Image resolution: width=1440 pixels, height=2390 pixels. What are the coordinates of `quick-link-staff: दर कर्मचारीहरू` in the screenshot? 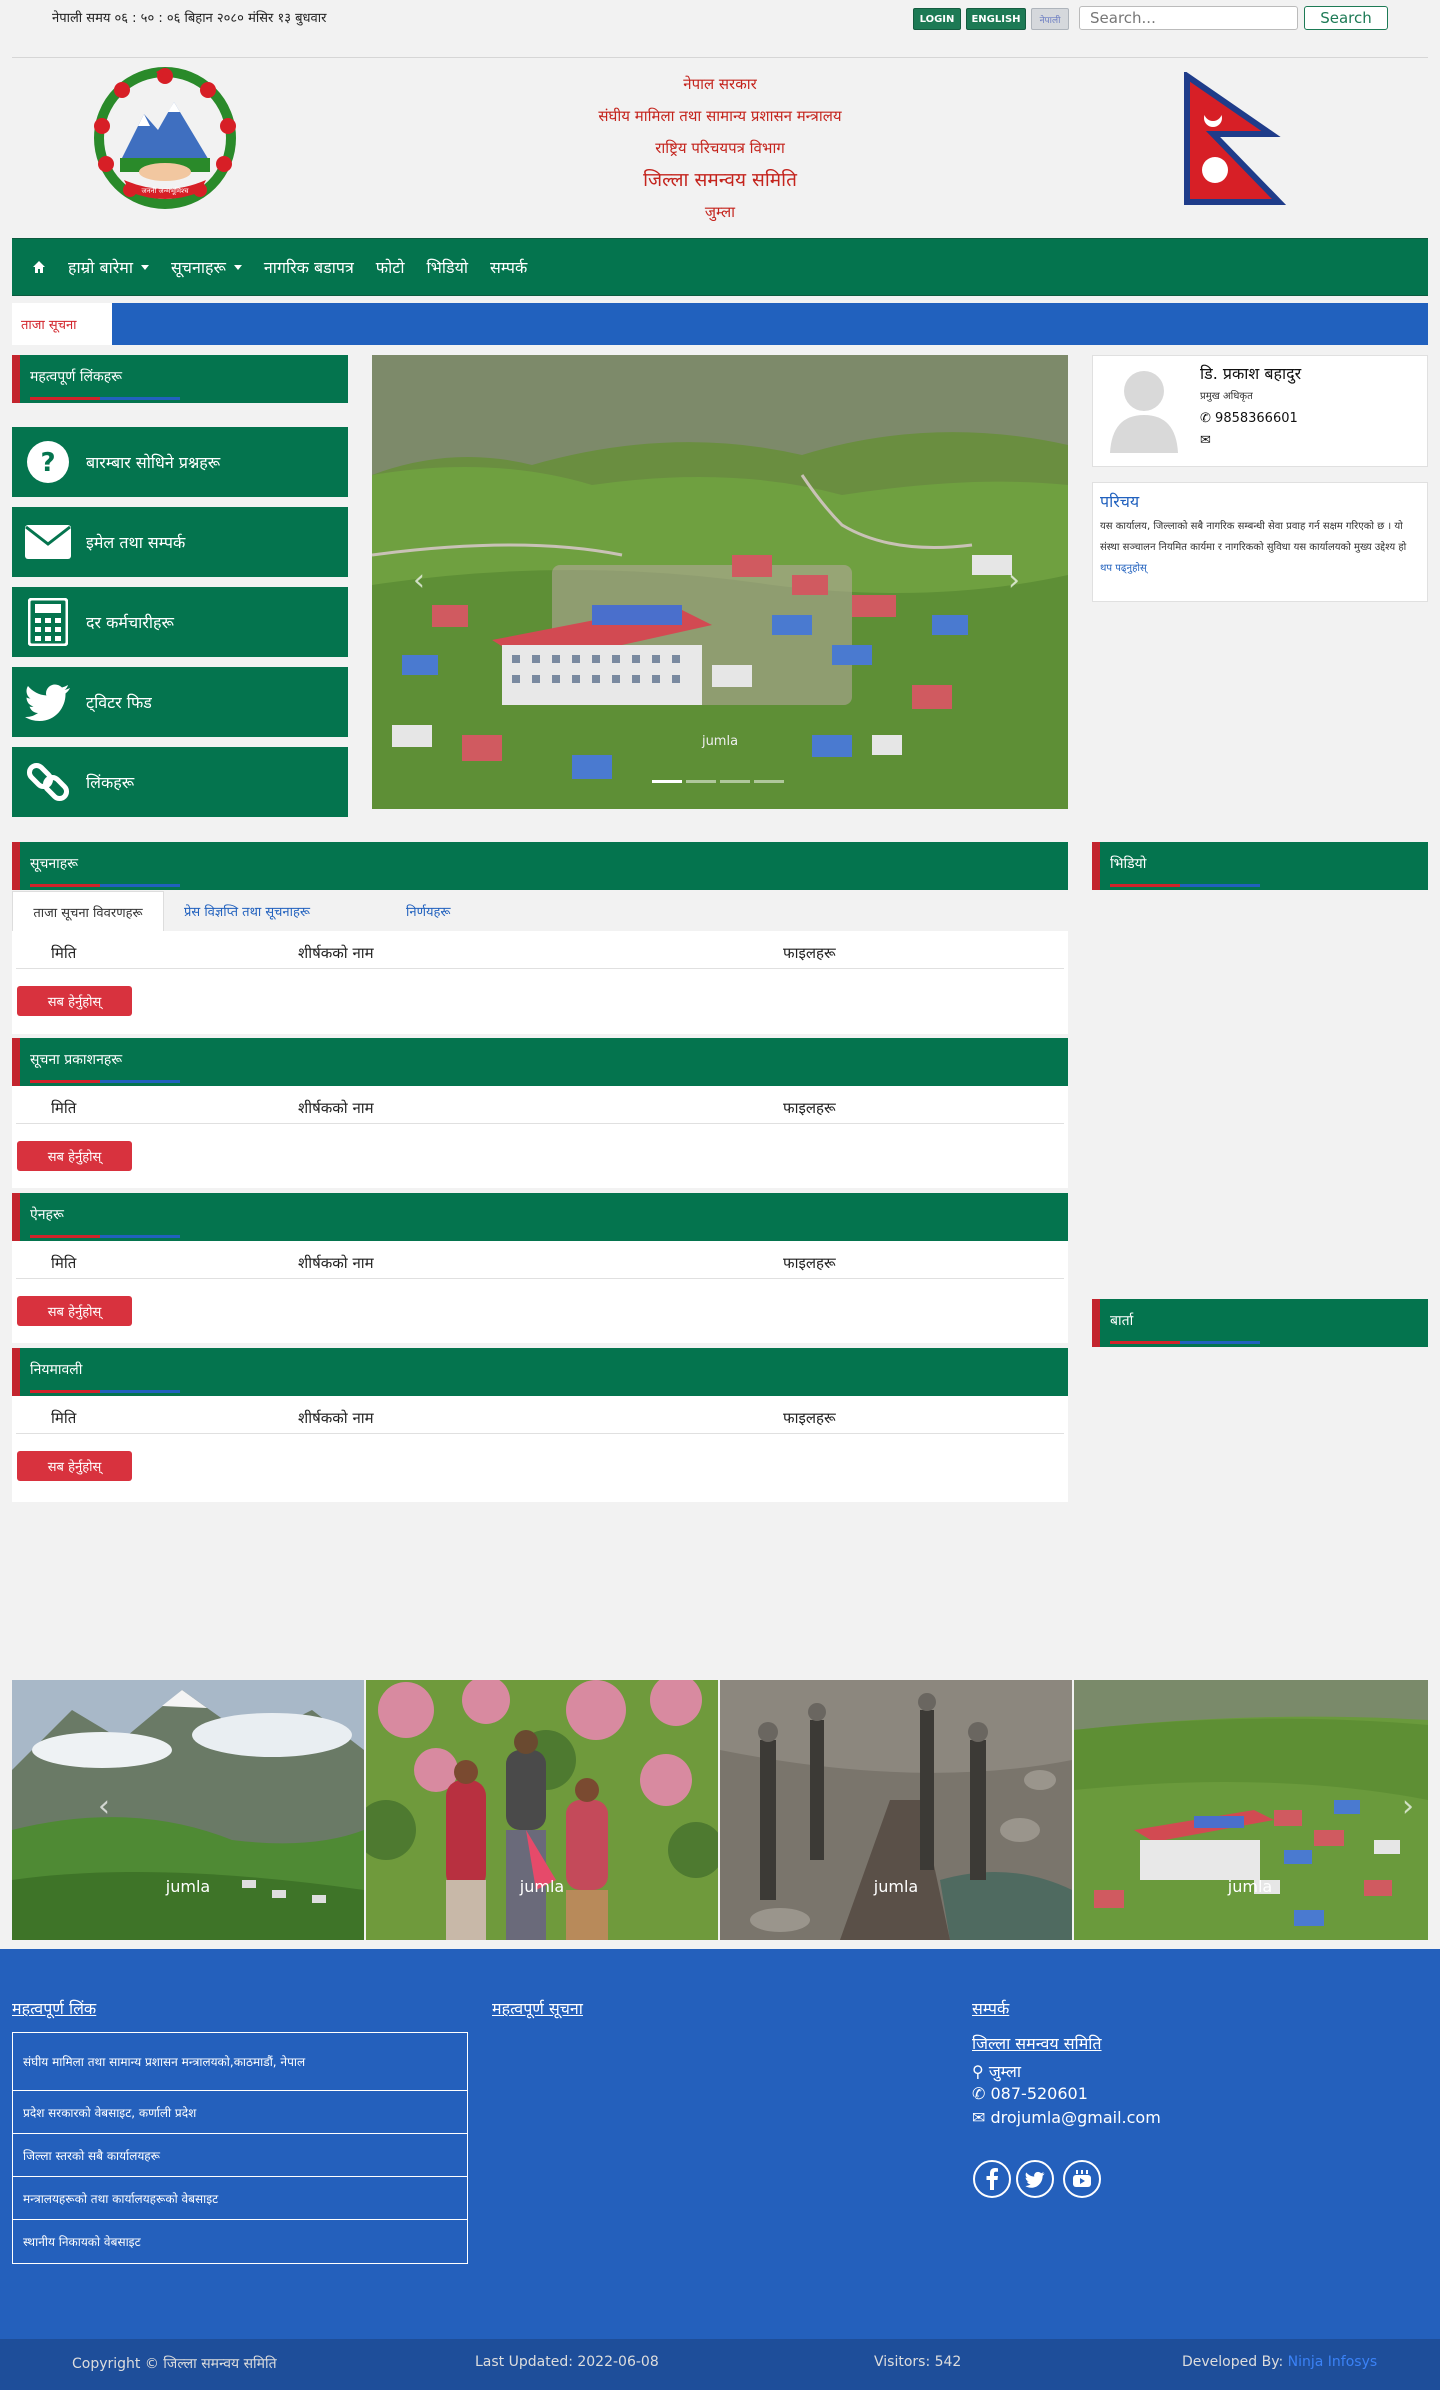 It's located at (180, 622).